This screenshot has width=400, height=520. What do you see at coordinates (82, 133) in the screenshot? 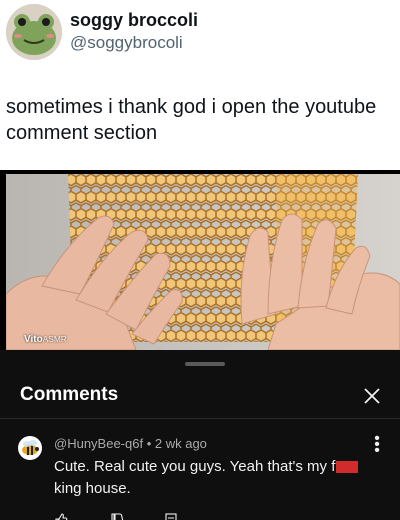
I see `tweet-text-line: comment section` at bounding box center [82, 133].